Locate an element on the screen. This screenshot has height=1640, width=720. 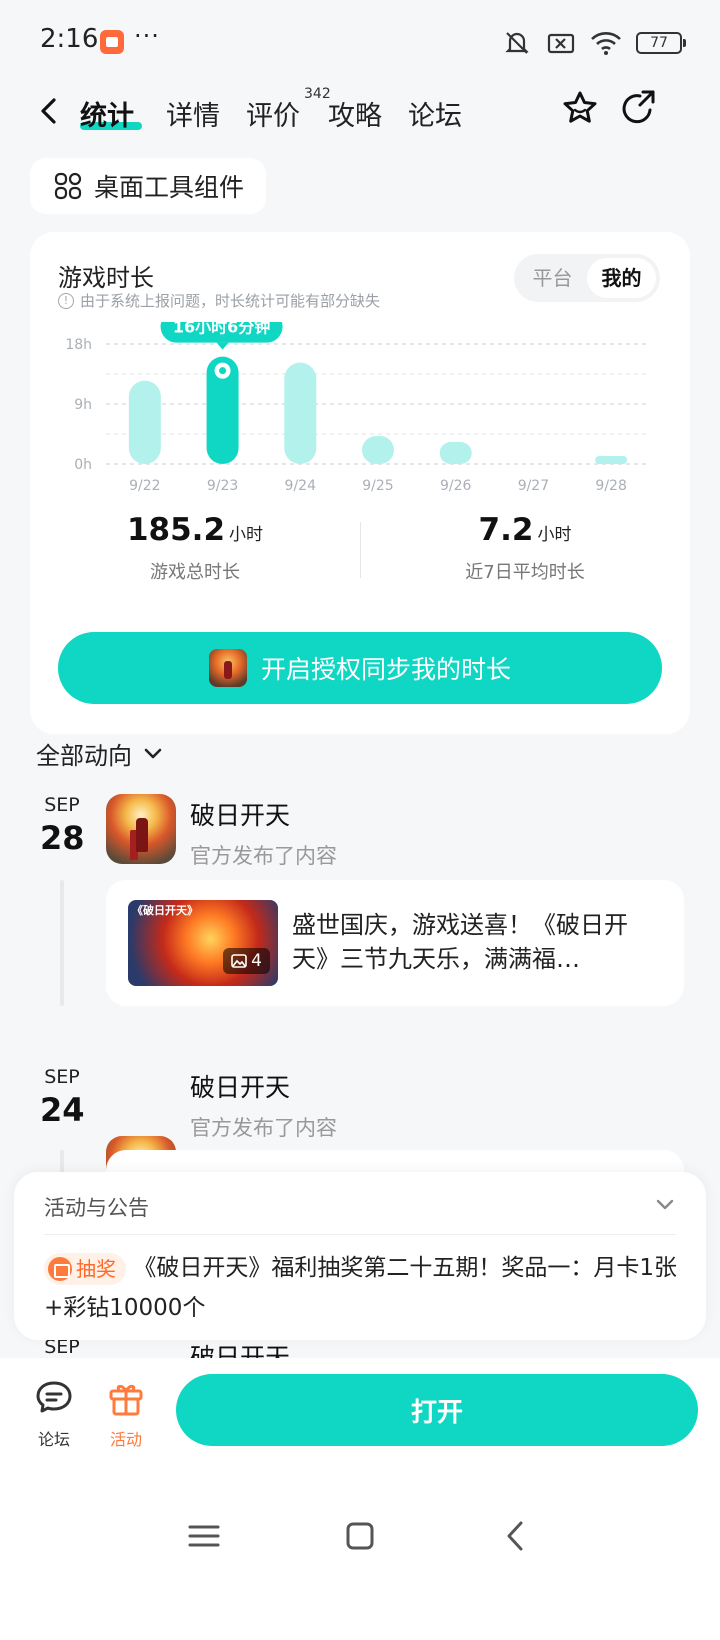
open-game-button: 打开 is located at coordinates (437, 1410).